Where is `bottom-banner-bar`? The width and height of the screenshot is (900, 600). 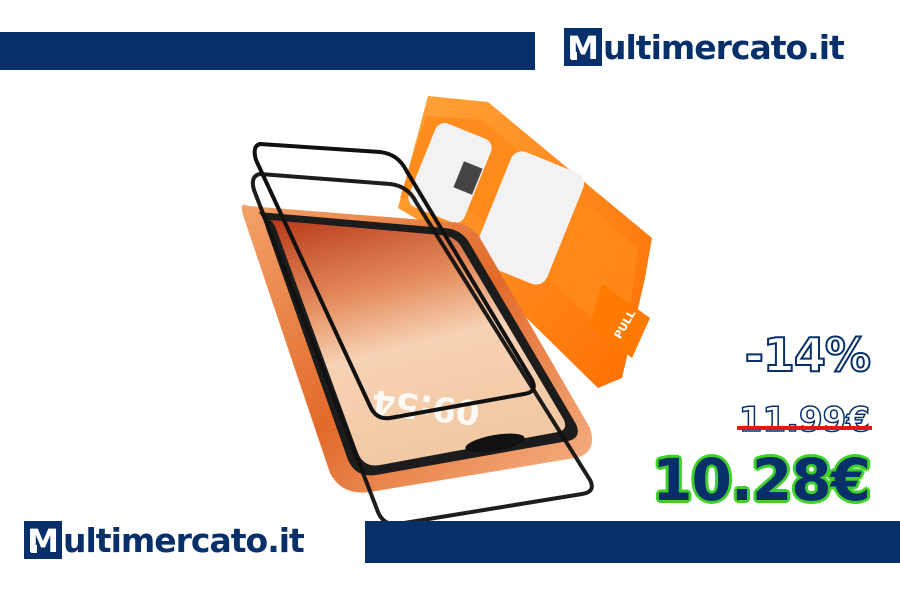
bottom-banner-bar is located at coordinates (632, 542).